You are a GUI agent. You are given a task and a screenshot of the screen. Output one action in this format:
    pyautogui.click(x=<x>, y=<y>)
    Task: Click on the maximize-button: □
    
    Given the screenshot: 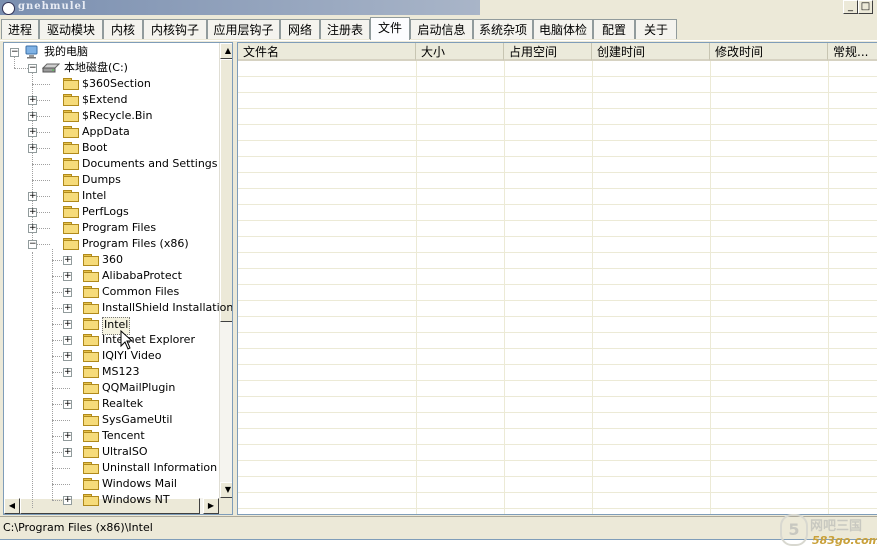 What is the action you would take?
    pyautogui.click(x=865, y=7)
    